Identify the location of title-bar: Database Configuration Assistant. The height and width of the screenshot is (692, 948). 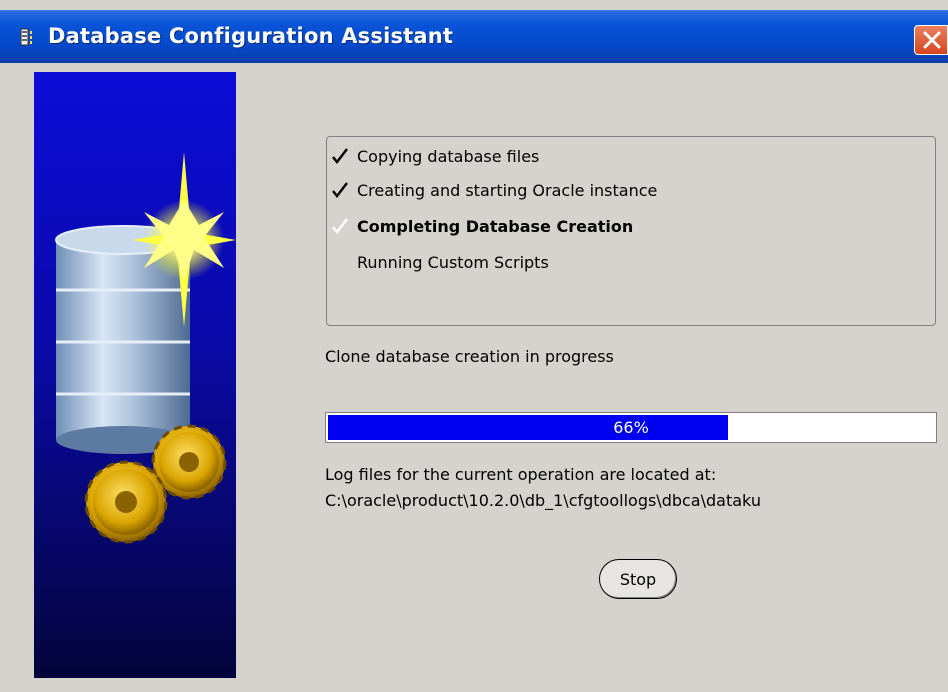
(474, 36).